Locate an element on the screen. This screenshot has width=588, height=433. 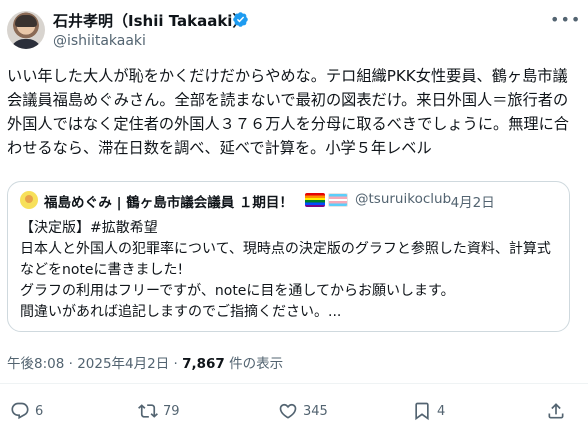
action-bar: 6 79 345 4 is located at coordinates (294, 411).